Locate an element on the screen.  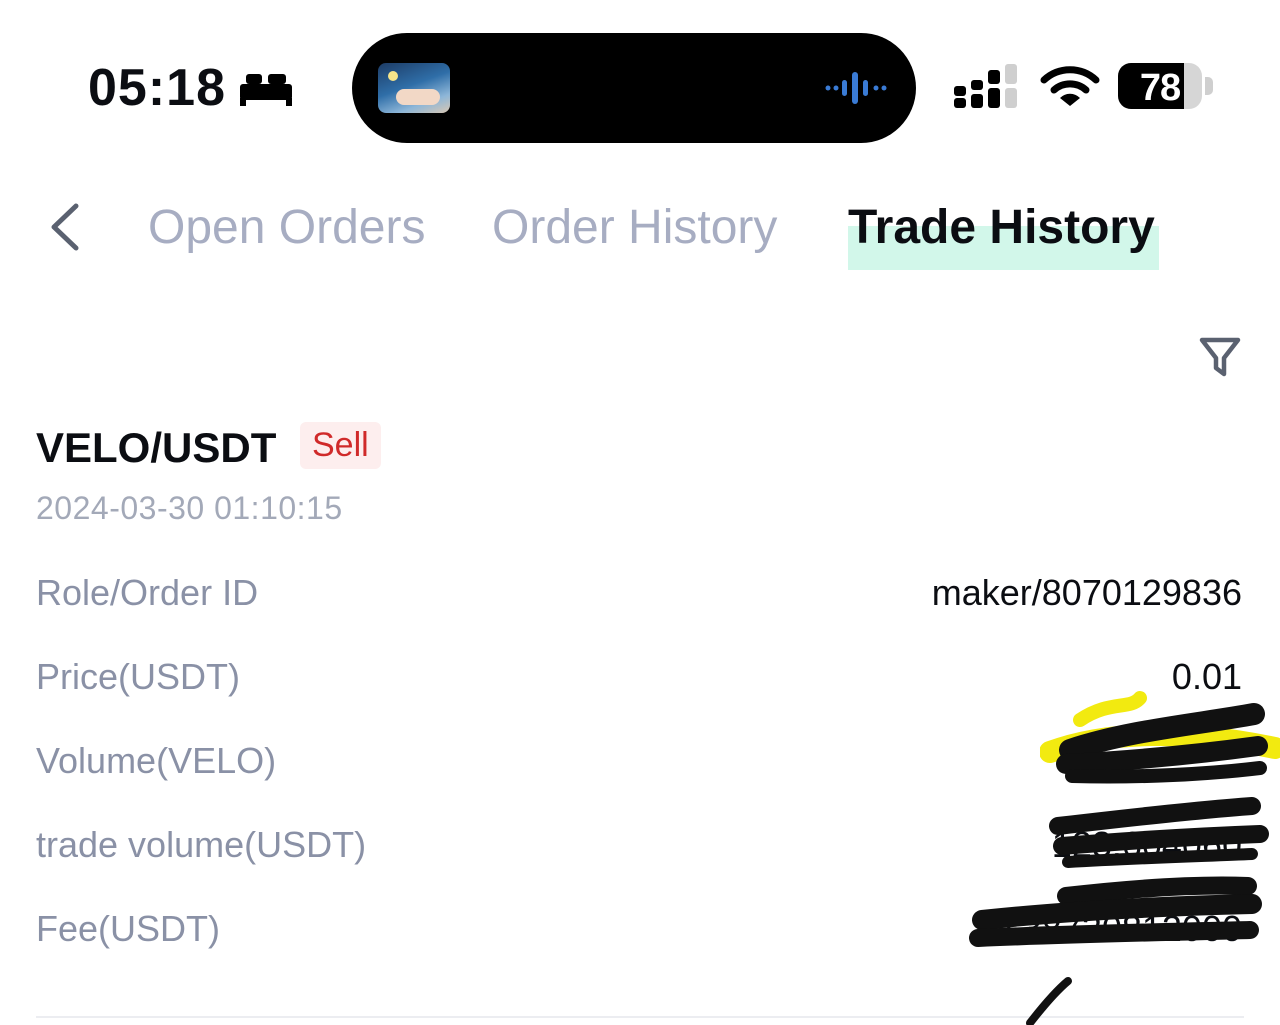
trade-timestamp: 2024-03-30 01:10:15 is located at coordinates (189, 508).